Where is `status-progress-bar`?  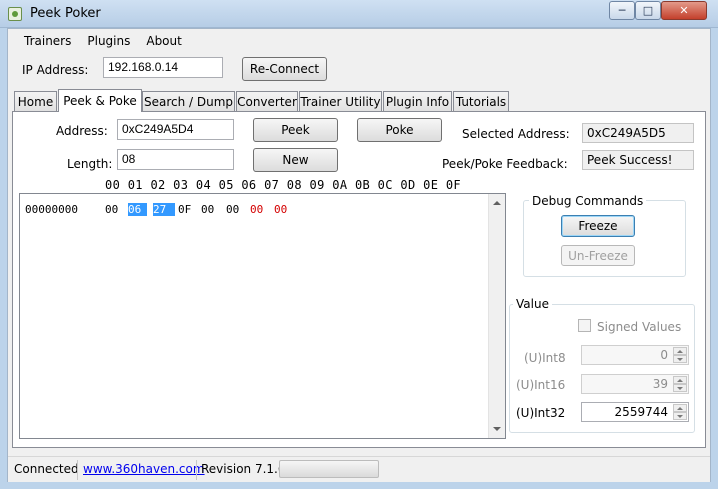 status-progress-bar is located at coordinates (329, 469).